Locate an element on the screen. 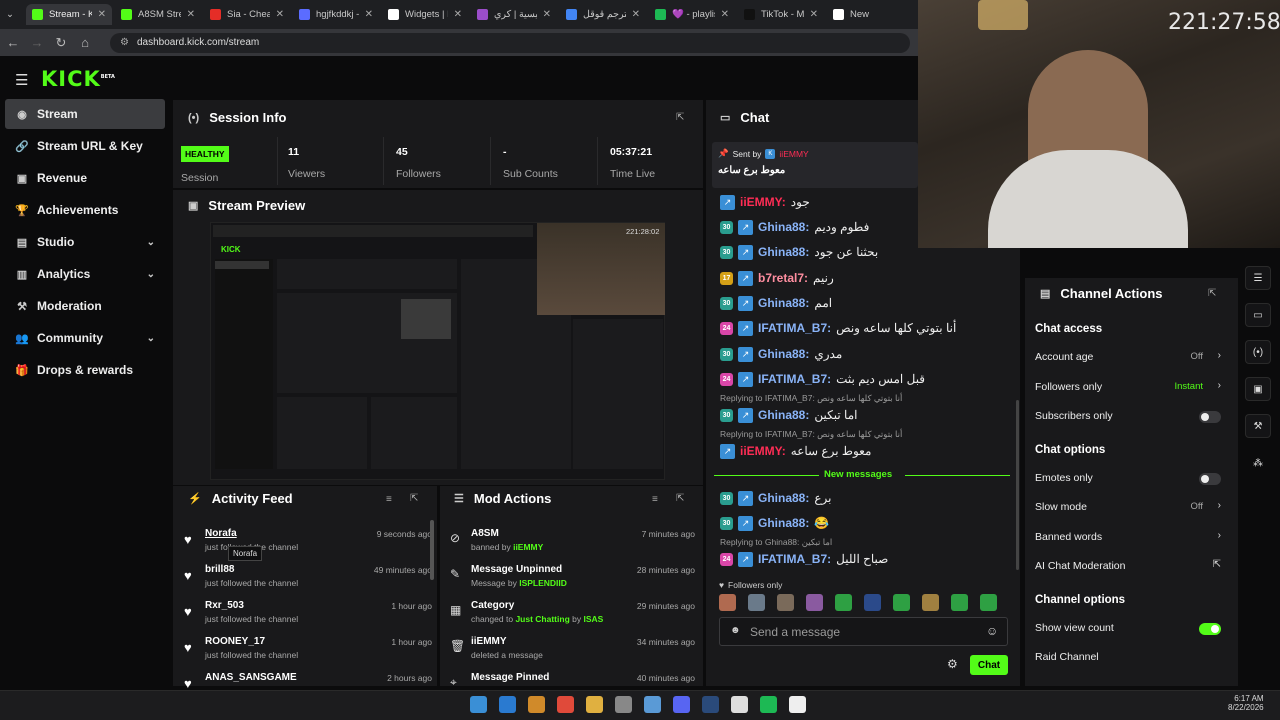 The image size is (1280, 720). chat-message: 30 ↗ Ghina88: اما تبكين is located at coordinates (788, 415).